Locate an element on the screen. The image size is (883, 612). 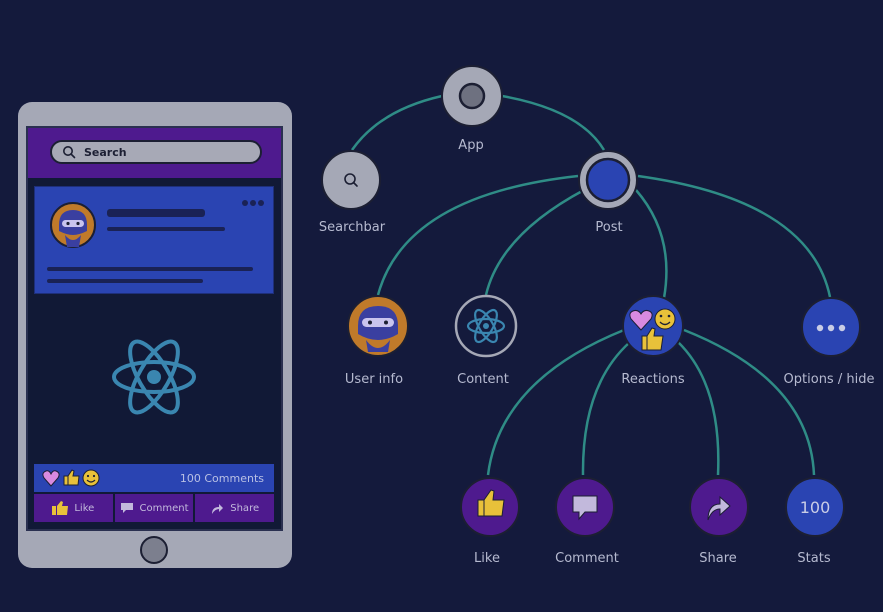
node-label-share: Share is located at coordinates (718, 558).